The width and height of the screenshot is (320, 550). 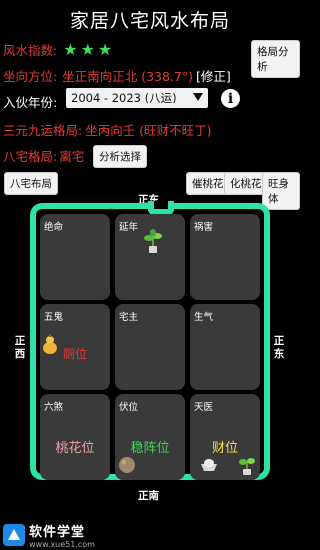 I want to click on move-in-year-select: 2004 - 2023 (八运), so click(x=137, y=98).